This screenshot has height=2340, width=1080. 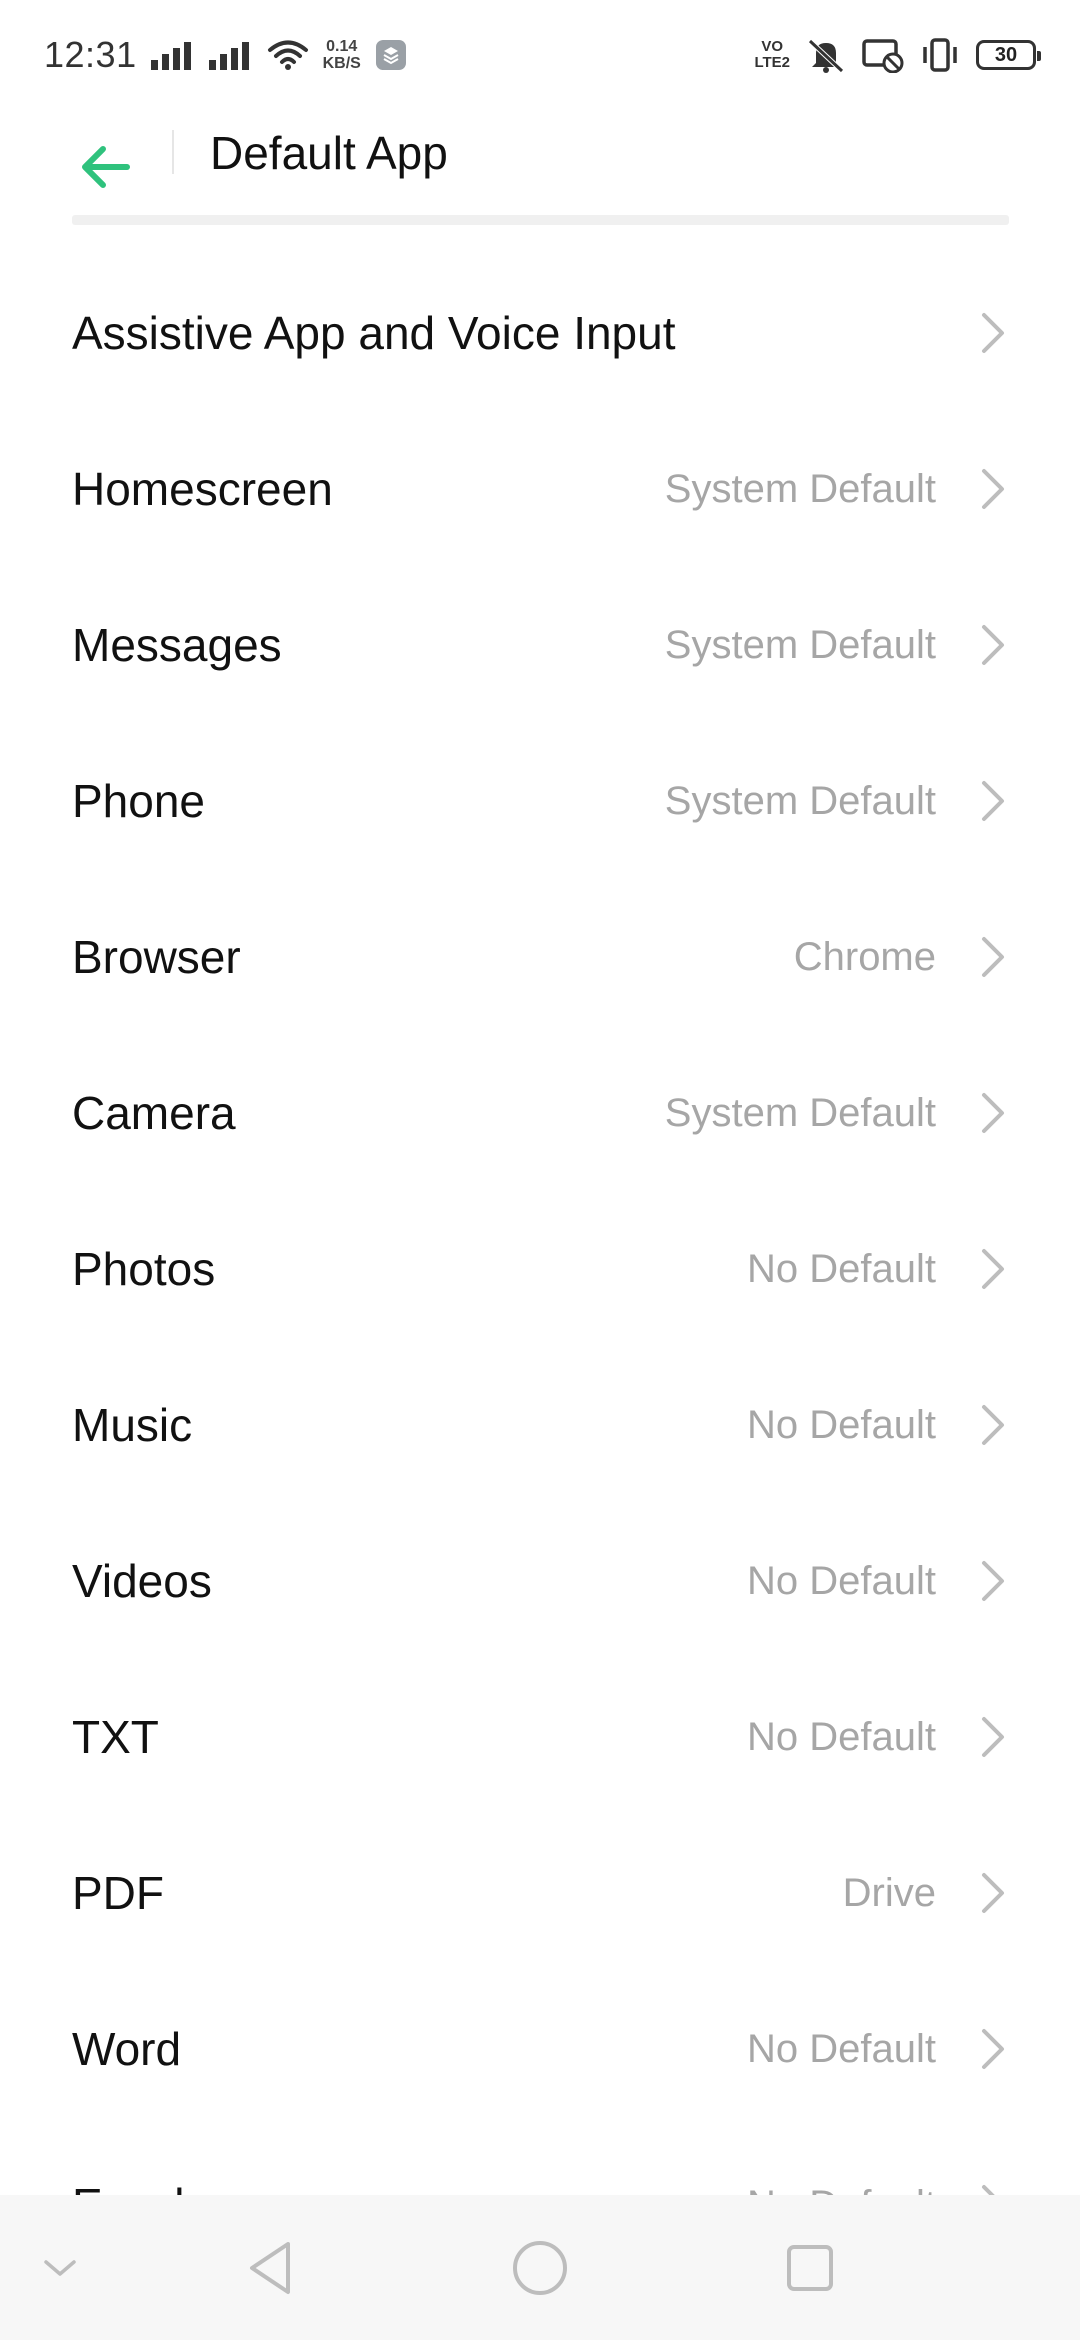 I want to click on collapse-nav-button, so click(x=60, y=2267).